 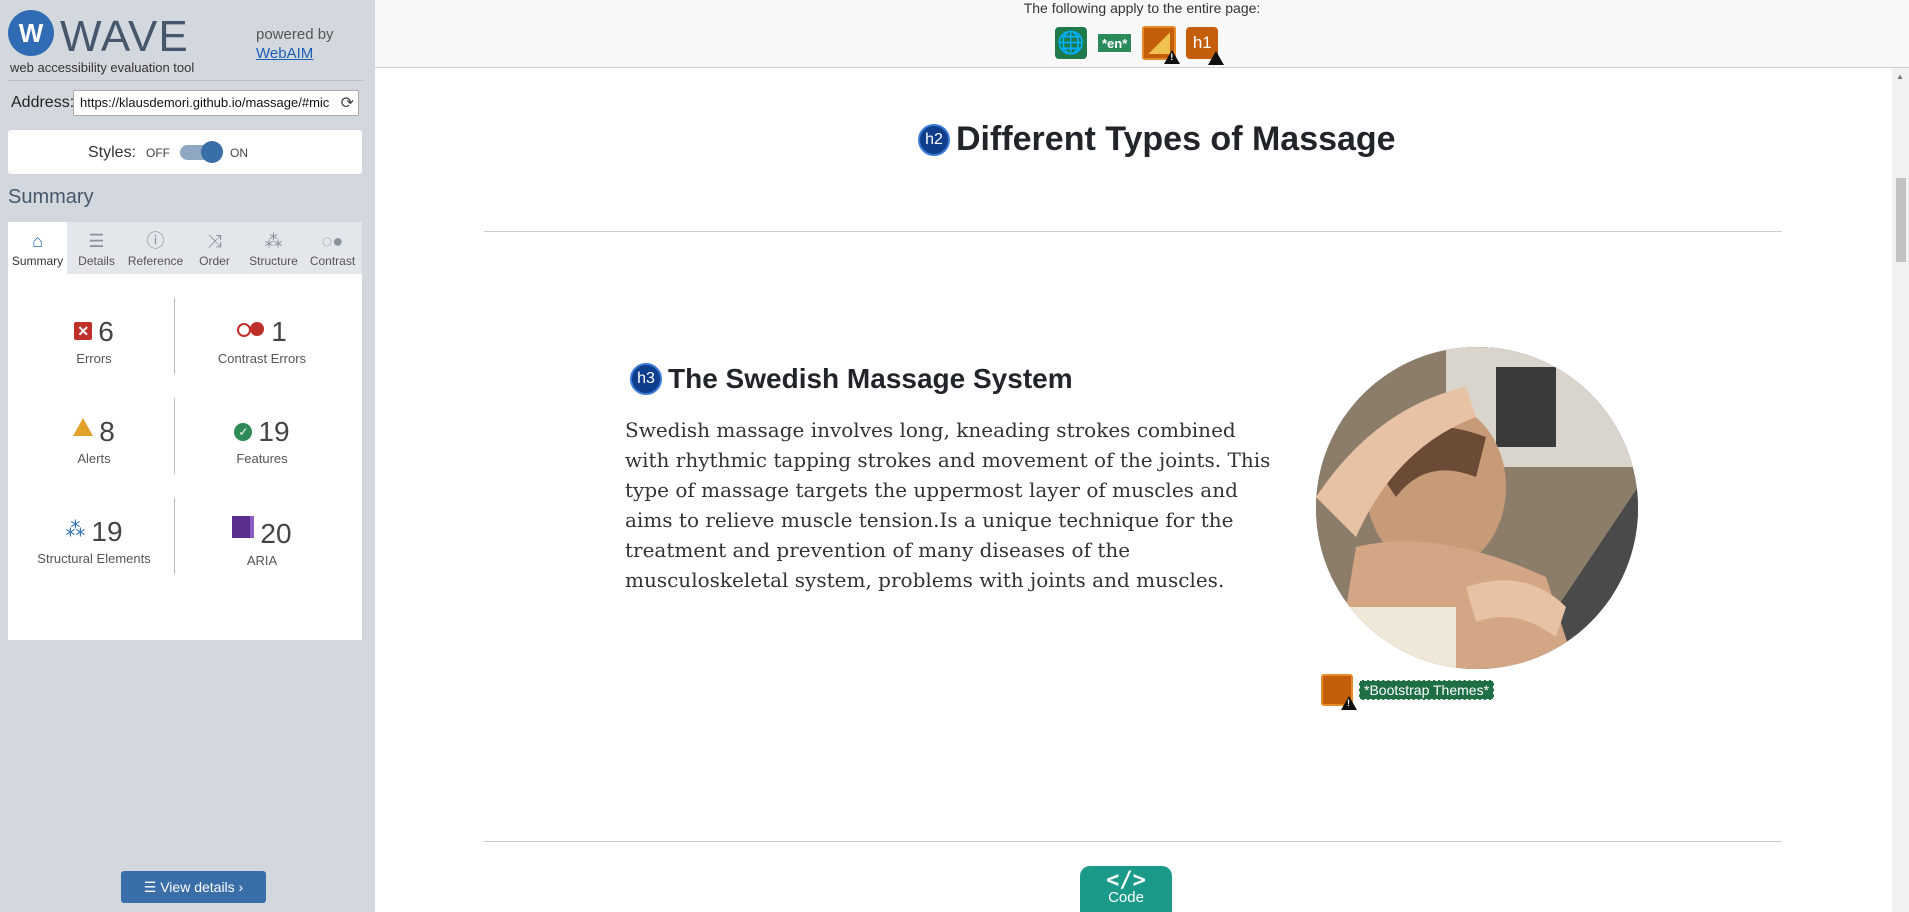 What do you see at coordinates (1142, 8) in the screenshot?
I see `page-notice: The following apply to the entire page:` at bounding box center [1142, 8].